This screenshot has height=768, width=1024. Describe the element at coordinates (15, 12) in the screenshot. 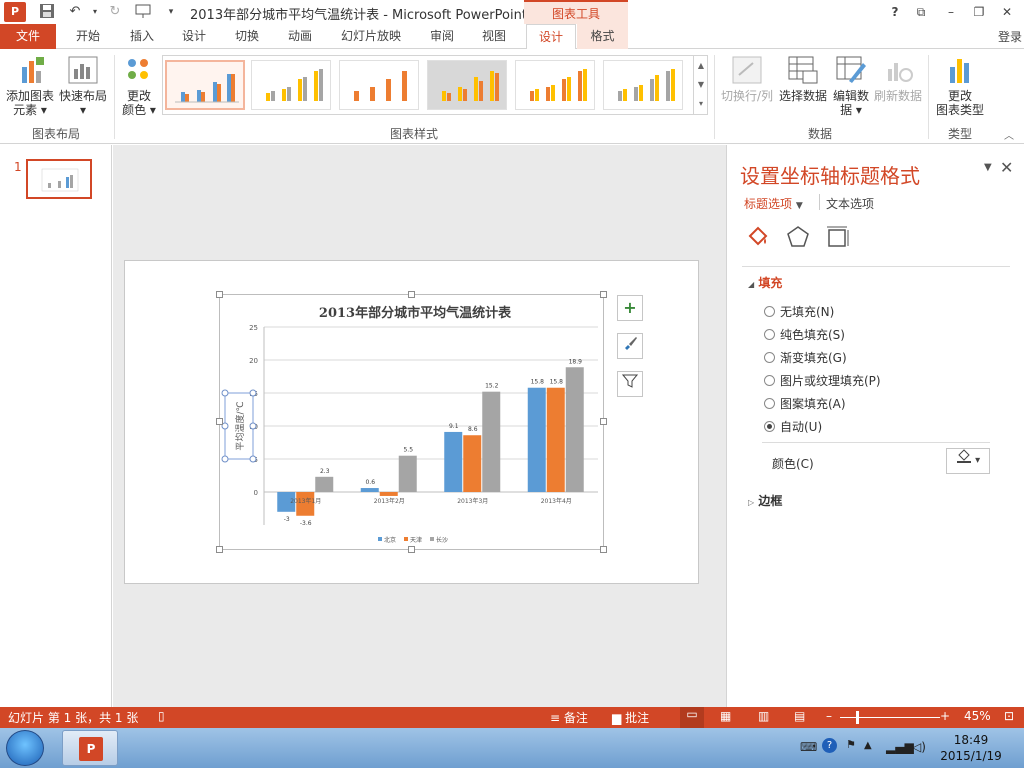

I see `powerpoint-app-icon: P` at that location.